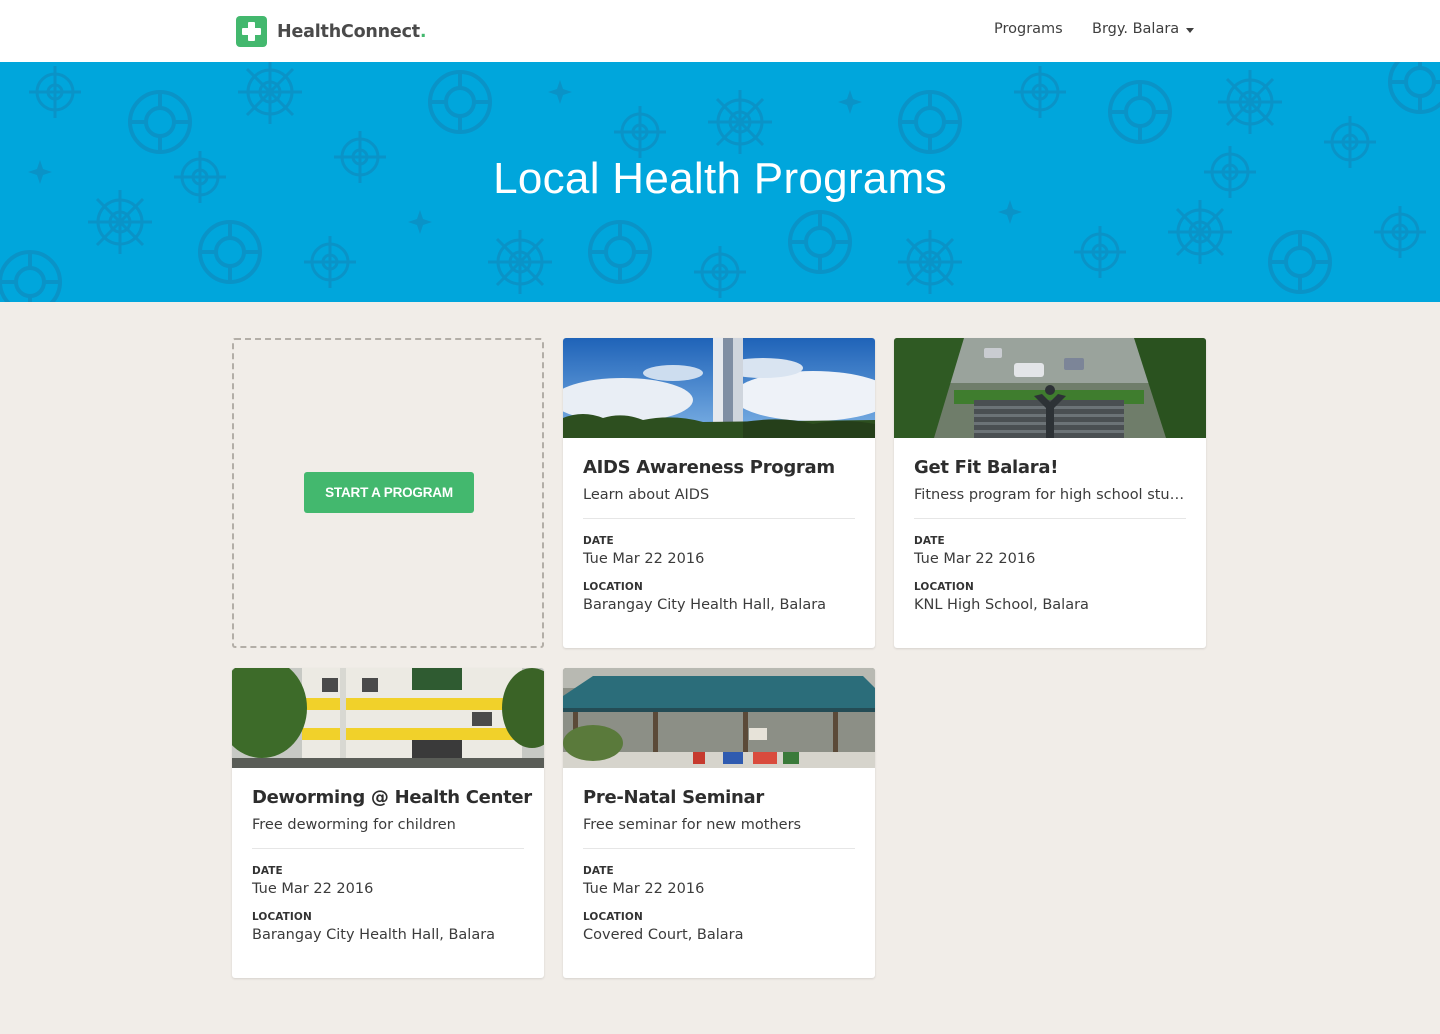 This screenshot has height=1034, width=1440. I want to click on program-image-covered-court, so click(719, 718).